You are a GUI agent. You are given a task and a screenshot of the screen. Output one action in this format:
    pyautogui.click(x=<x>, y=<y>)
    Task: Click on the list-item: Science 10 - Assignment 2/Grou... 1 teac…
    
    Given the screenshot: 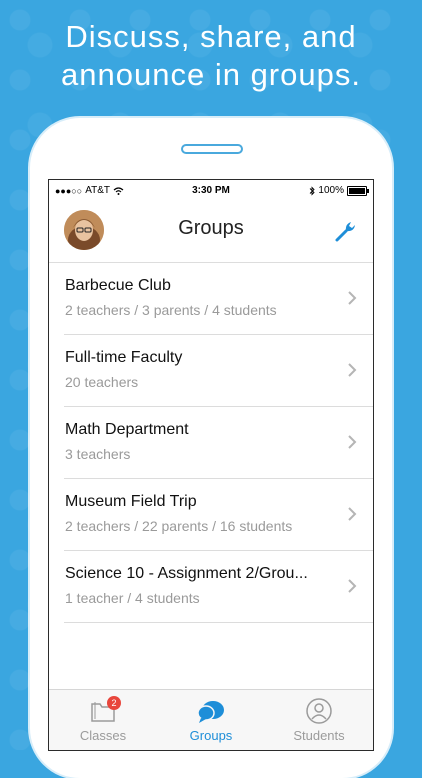 What is the action you would take?
    pyautogui.click(x=211, y=587)
    